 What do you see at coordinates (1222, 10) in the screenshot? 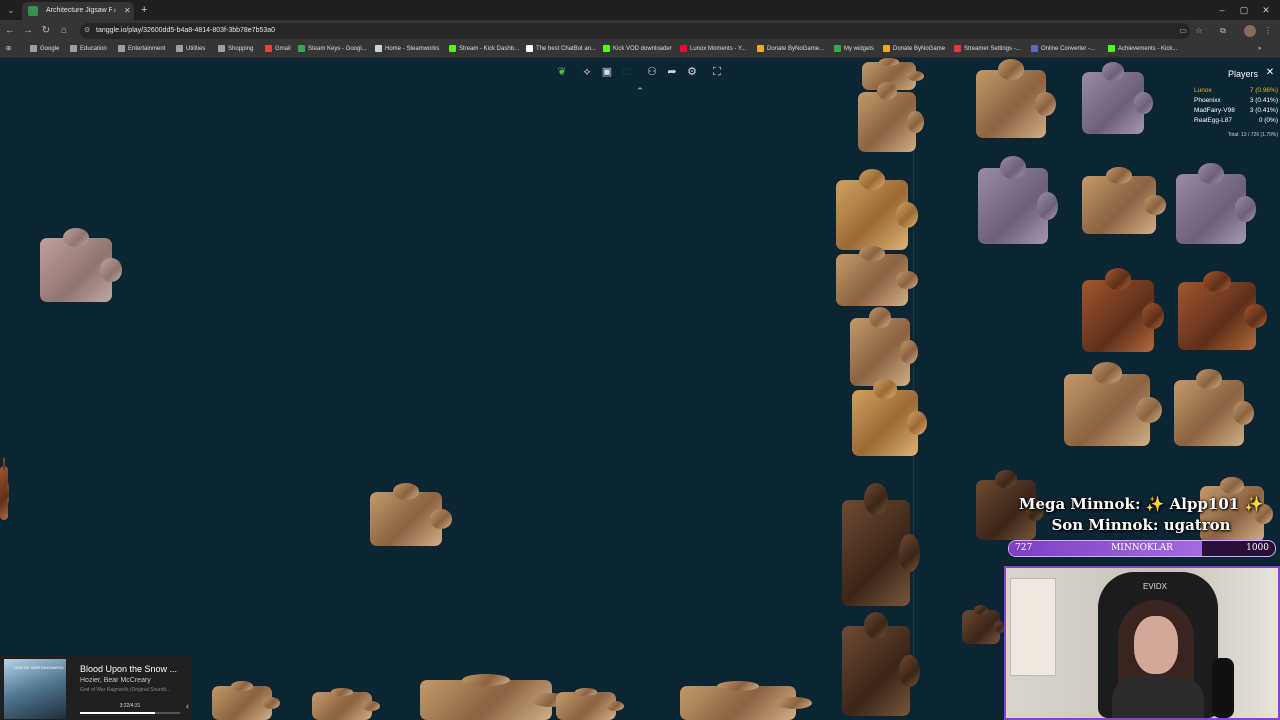
I see `minimize-icon: –` at bounding box center [1222, 10].